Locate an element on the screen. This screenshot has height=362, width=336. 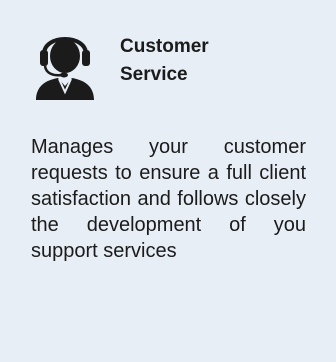
card-title: Customer Service is located at coordinates (164, 61).